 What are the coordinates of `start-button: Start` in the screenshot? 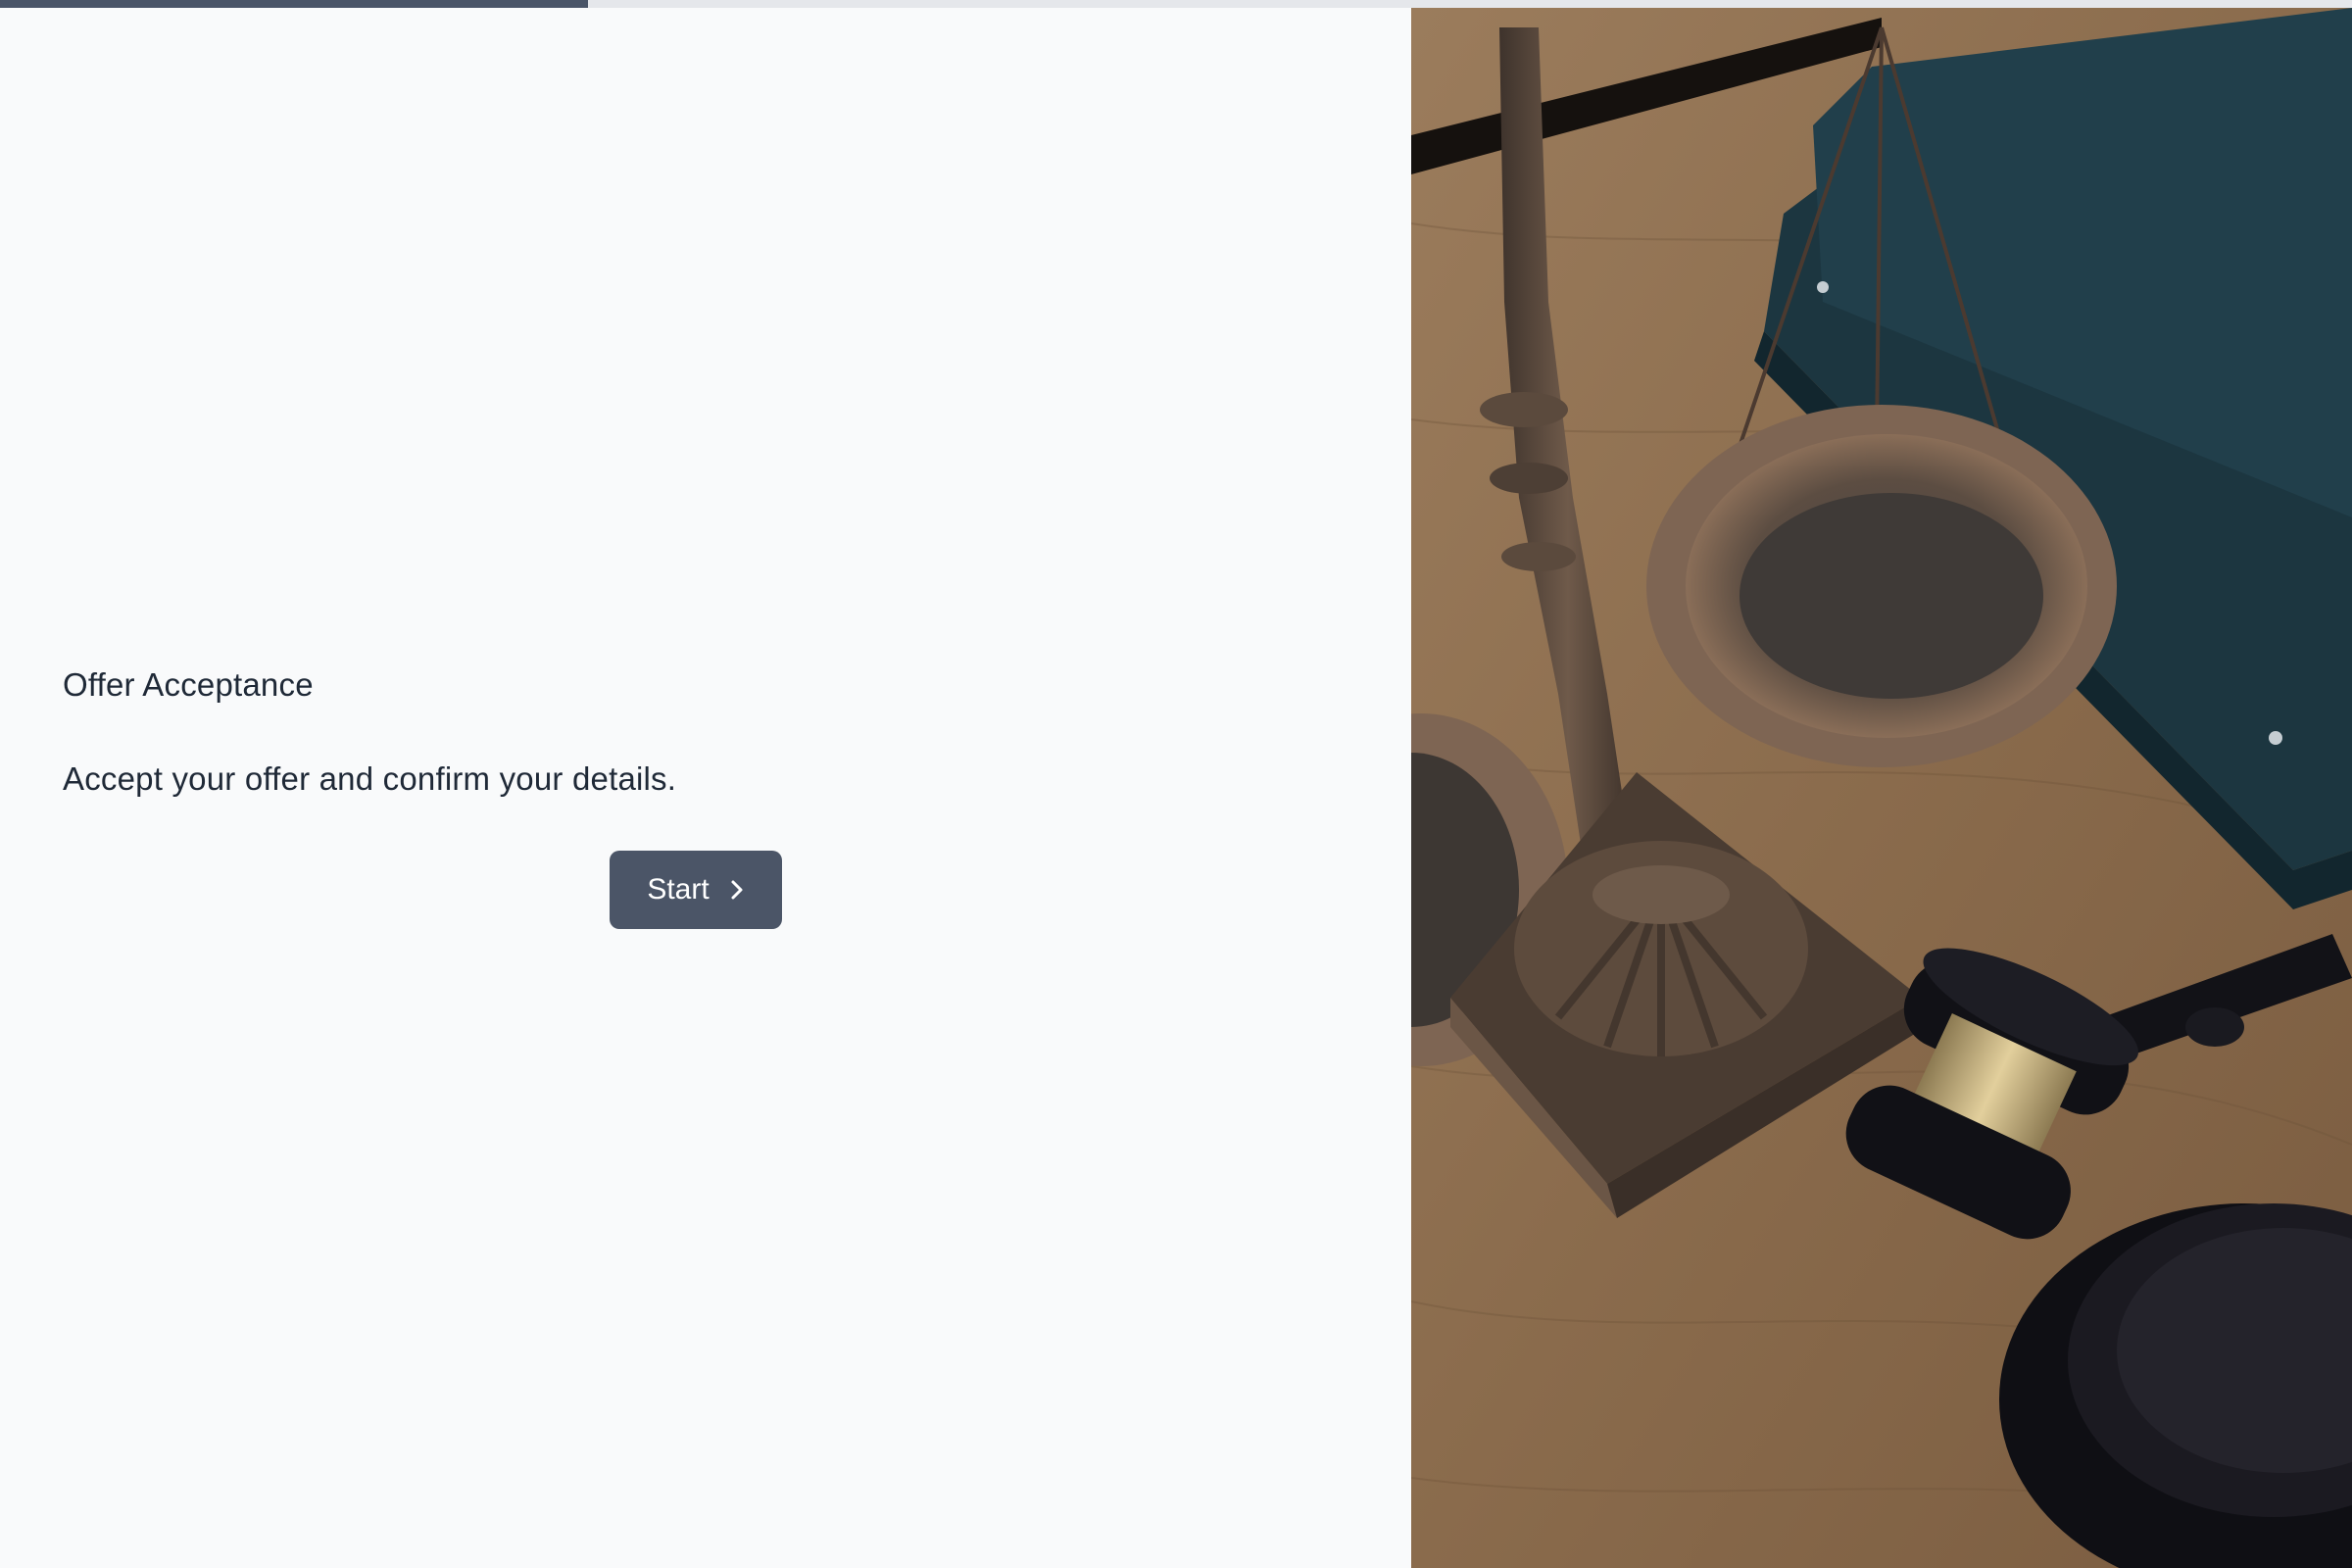 It's located at (696, 890).